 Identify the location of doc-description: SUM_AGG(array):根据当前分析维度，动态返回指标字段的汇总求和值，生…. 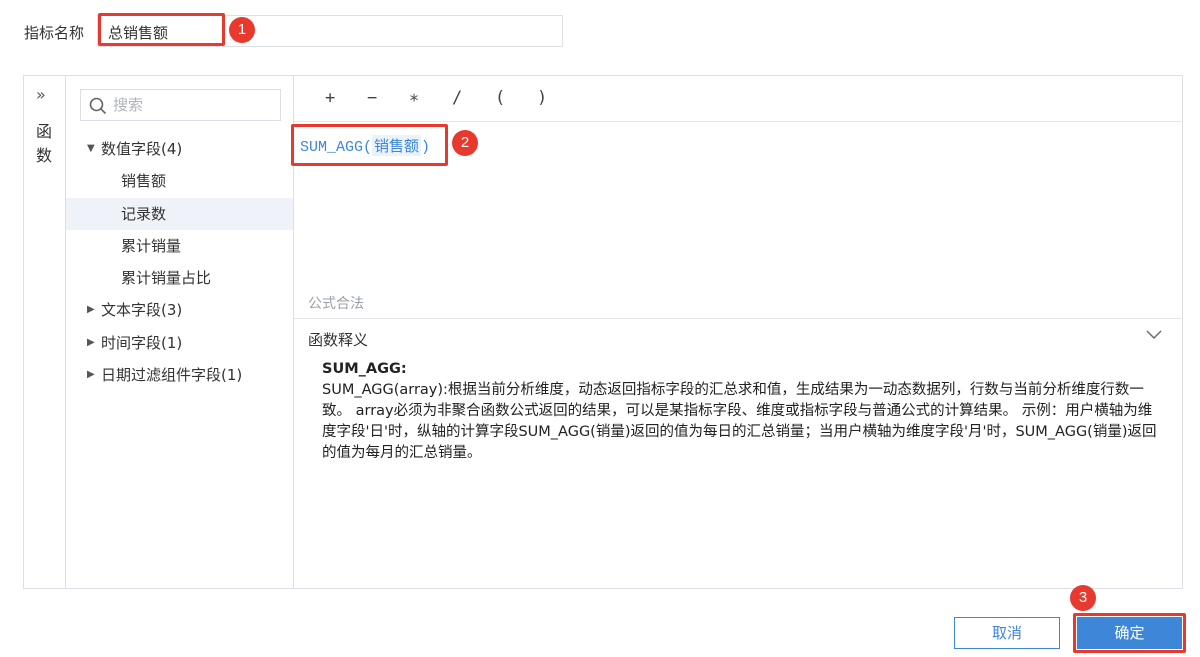
(739, 421).